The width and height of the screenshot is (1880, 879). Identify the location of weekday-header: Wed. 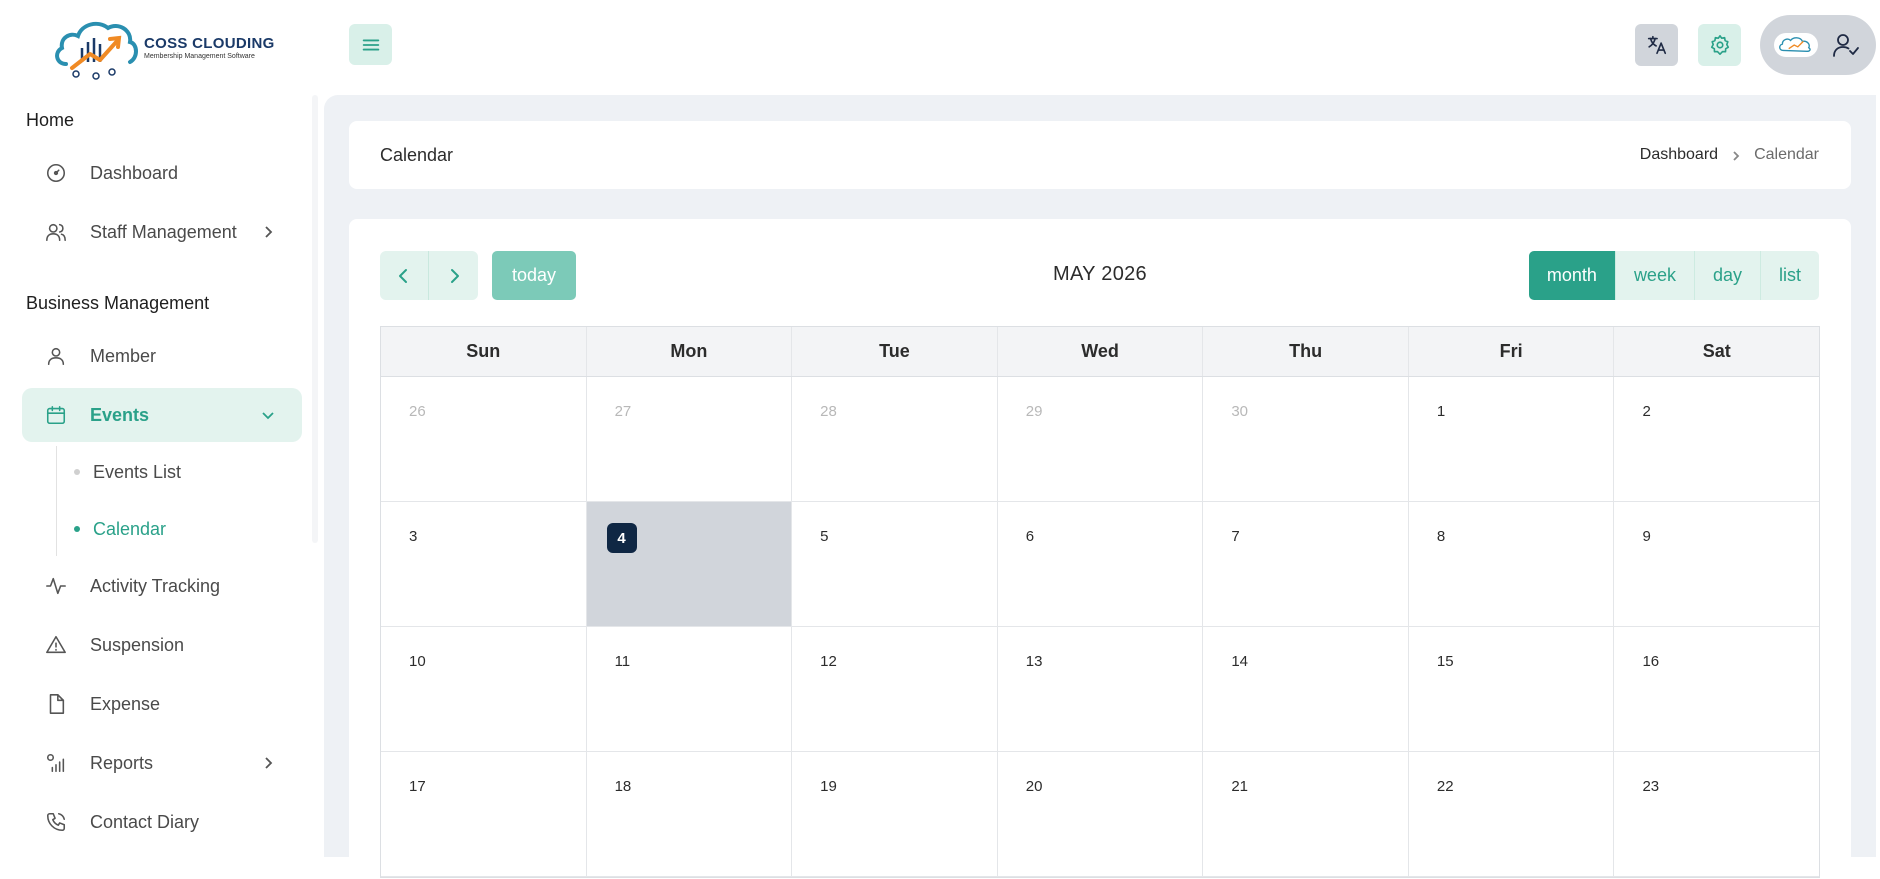
(1101, 351).